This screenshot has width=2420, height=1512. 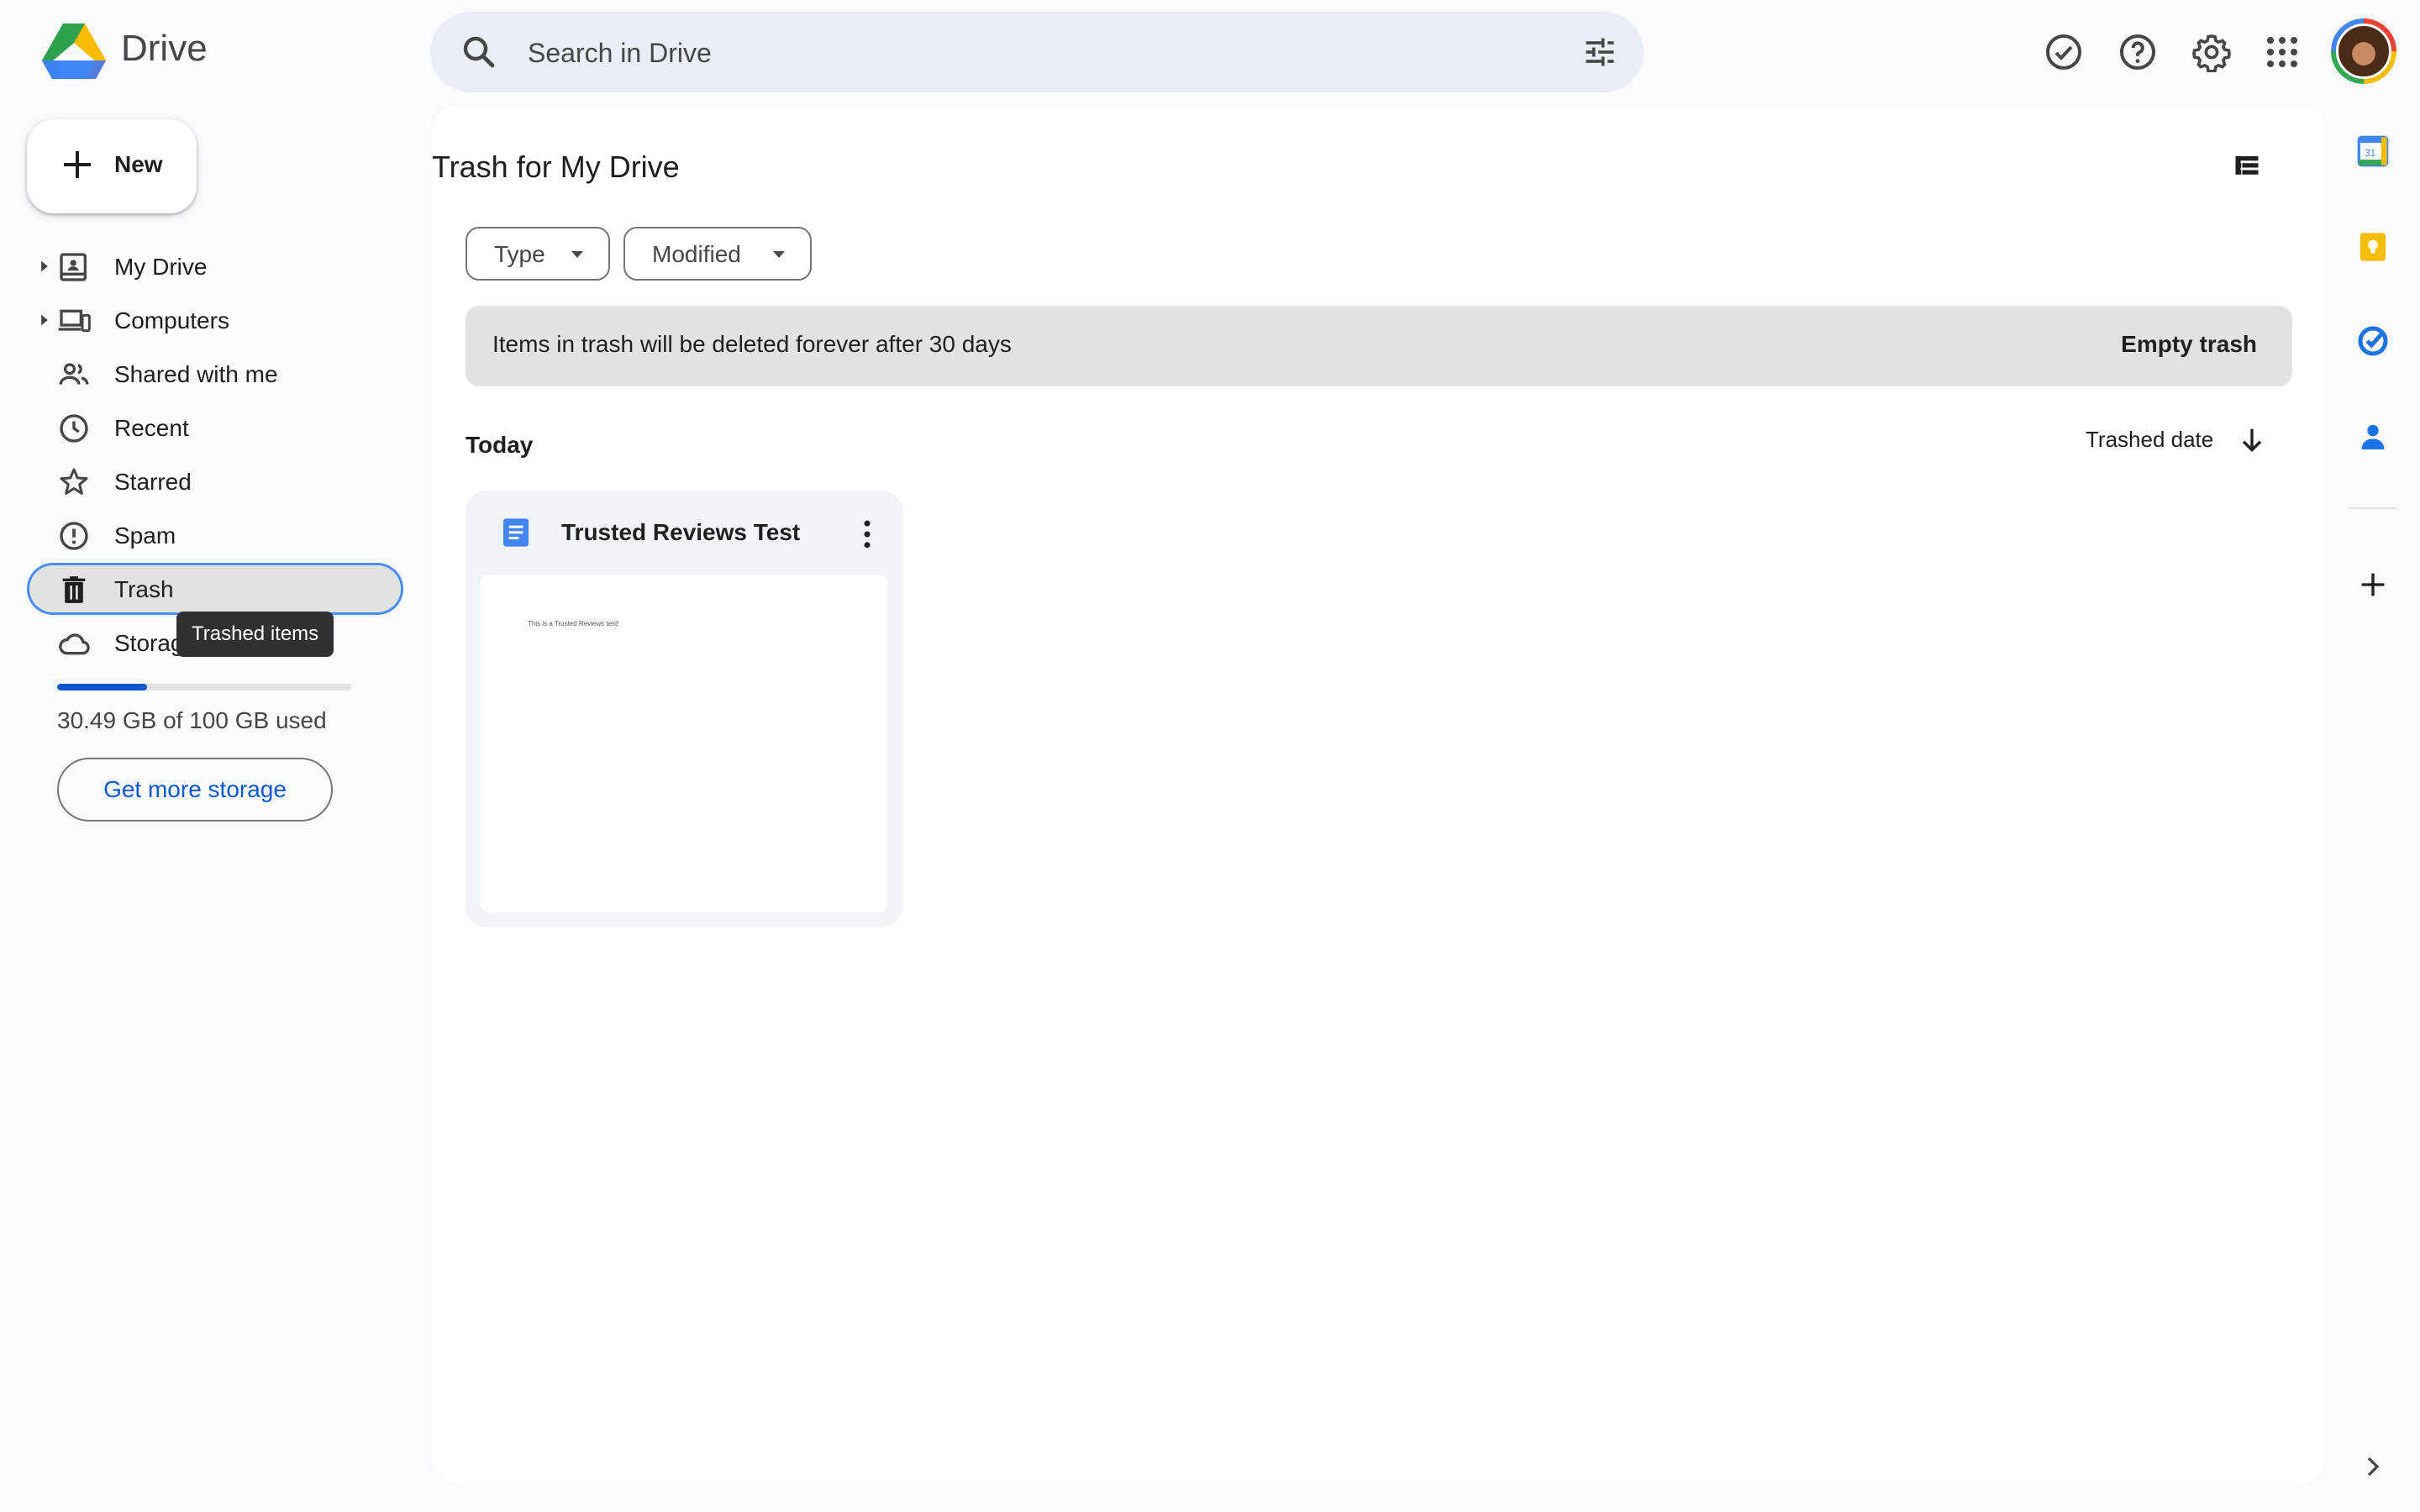 What do you see at coordinates (151, 428) in the screenshot?
I see `sidebar-item-label: Recent` at bounding box center [151, 428].